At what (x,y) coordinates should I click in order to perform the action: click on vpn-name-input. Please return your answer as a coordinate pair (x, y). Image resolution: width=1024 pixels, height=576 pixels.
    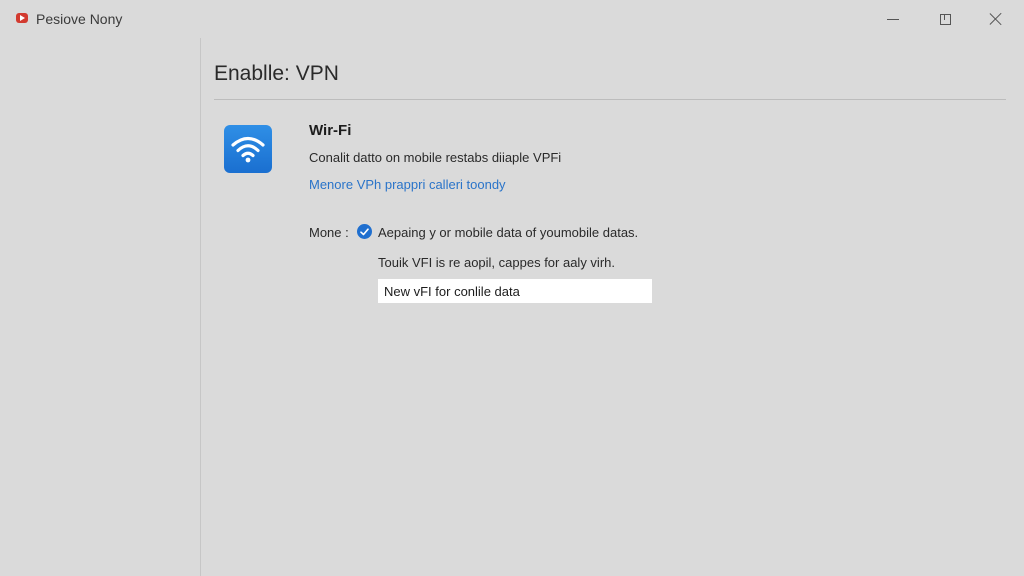
    Looking at the image, I should click on (515, 291).